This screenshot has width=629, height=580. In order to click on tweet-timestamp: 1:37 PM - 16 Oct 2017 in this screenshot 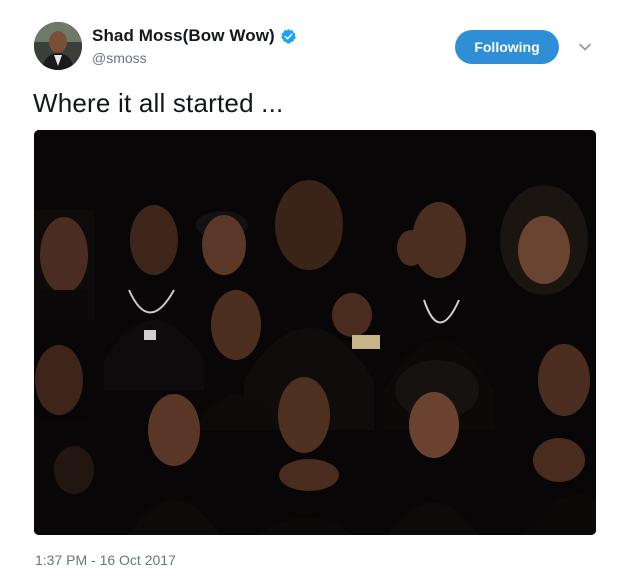, I will do `click(105, 560)`.